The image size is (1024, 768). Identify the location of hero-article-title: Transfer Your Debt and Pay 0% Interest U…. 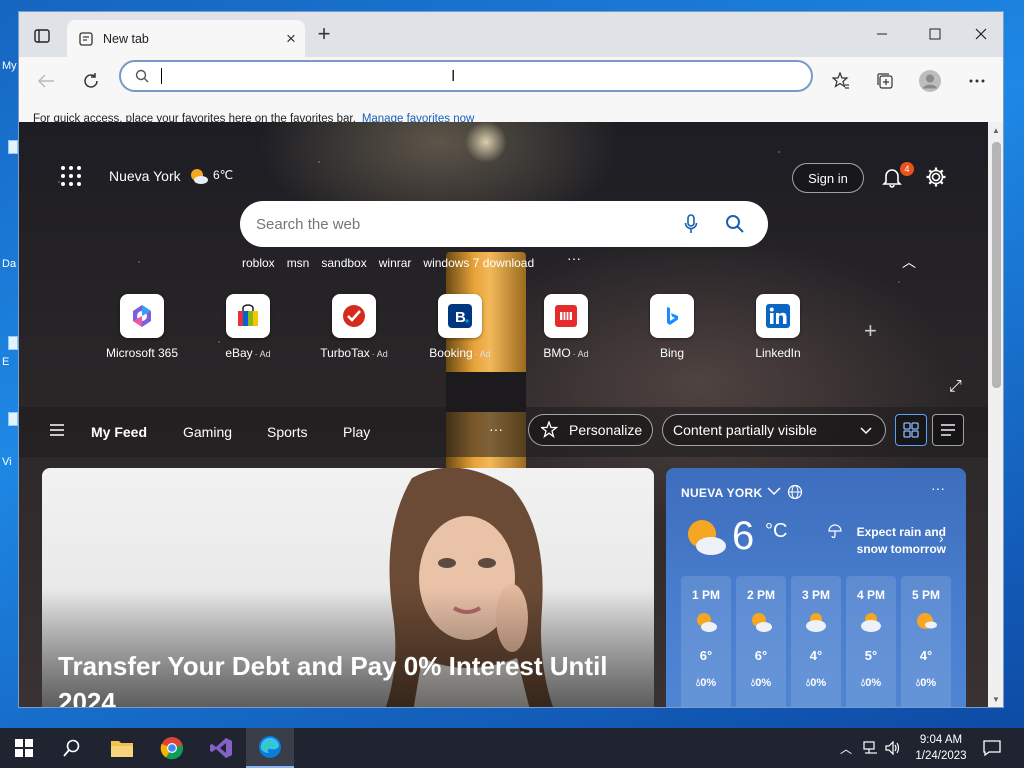
(353, 677).